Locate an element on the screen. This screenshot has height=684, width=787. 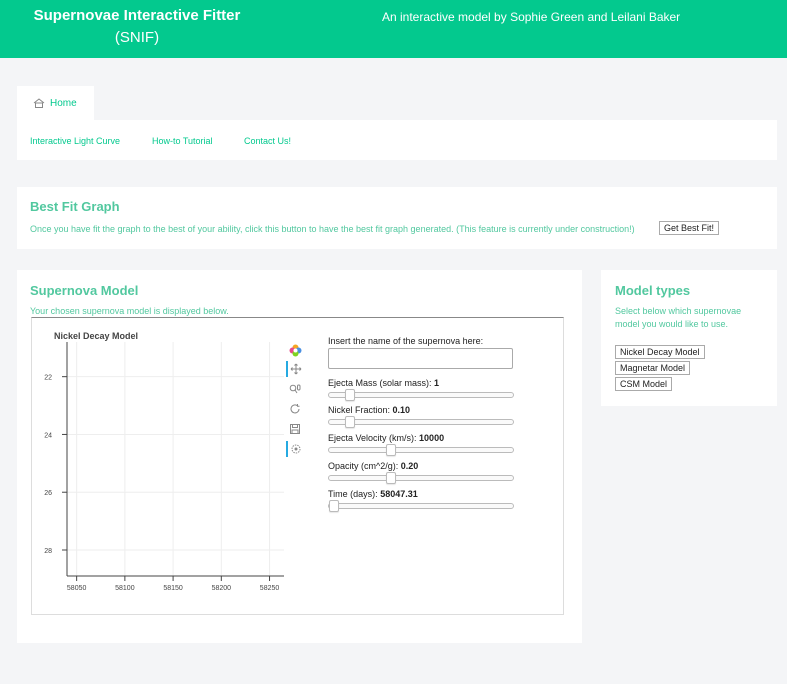
y-tick-label: 22 is located at coordinates (48, 378).